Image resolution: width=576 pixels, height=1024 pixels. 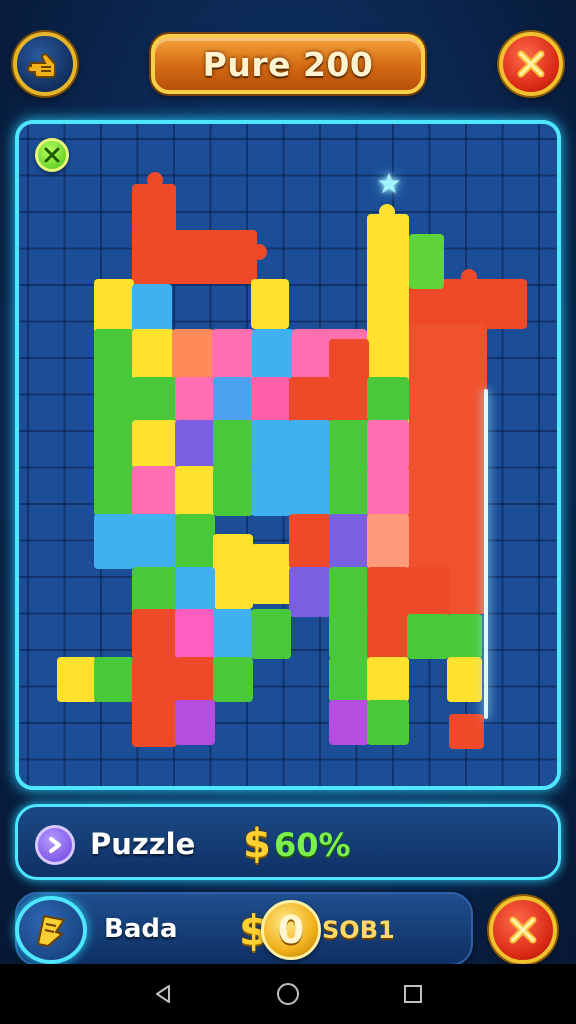 What do you see at coordinates (141, 929) in the screenshot?
I see `bada-label: Bada` at bounding box center [141, 929].